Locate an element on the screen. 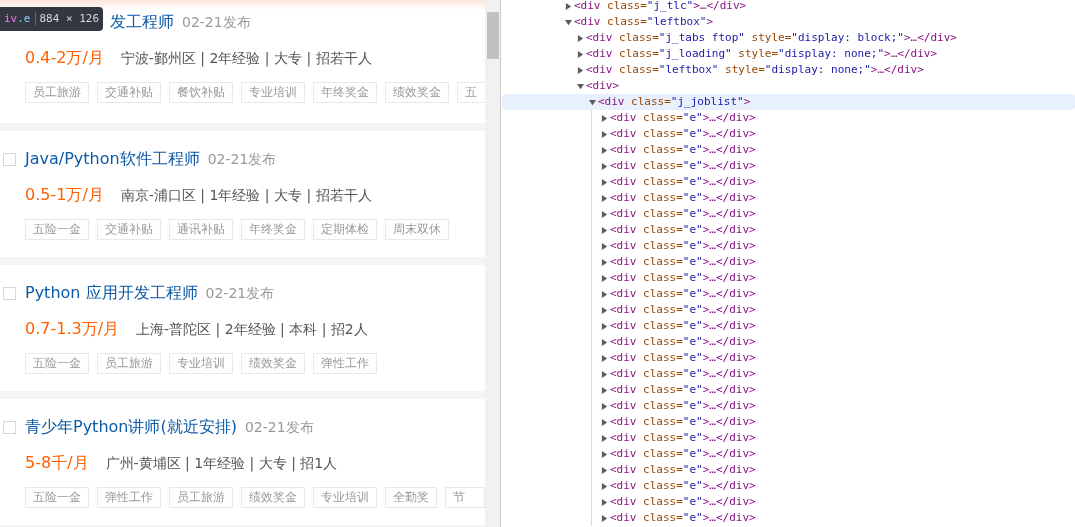 The image size is (1075, 527). dom-node: <div class="j_loading" style="display: none;">…</div> is located at coordinates (788, 54).